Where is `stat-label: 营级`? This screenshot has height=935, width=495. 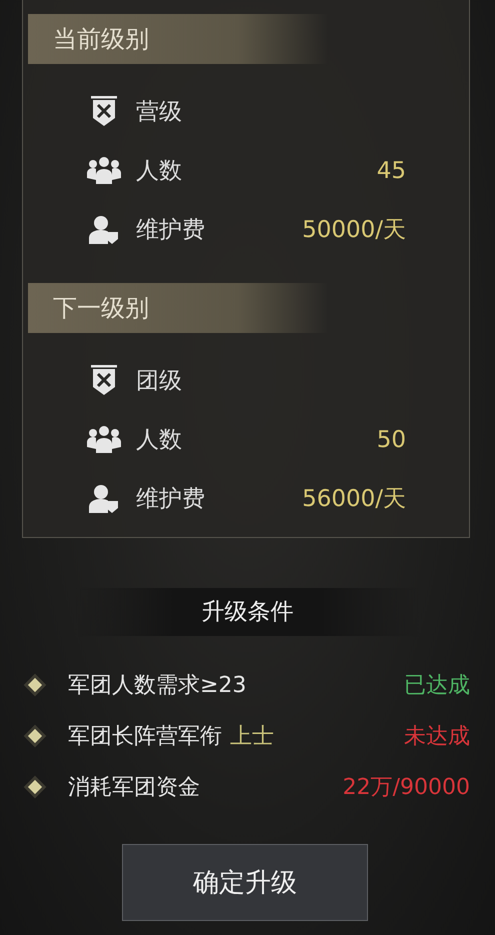 stat-label: 营级 is located at coordinates (159, 112).